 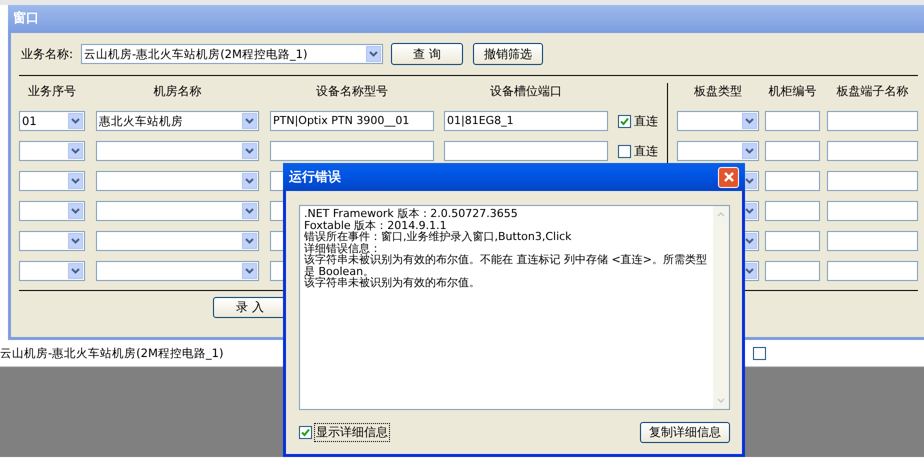 What do you see at coordinates (305, 432) in the screenshot?
I see `show-details-checkbox` at bounding box center [305, 432].